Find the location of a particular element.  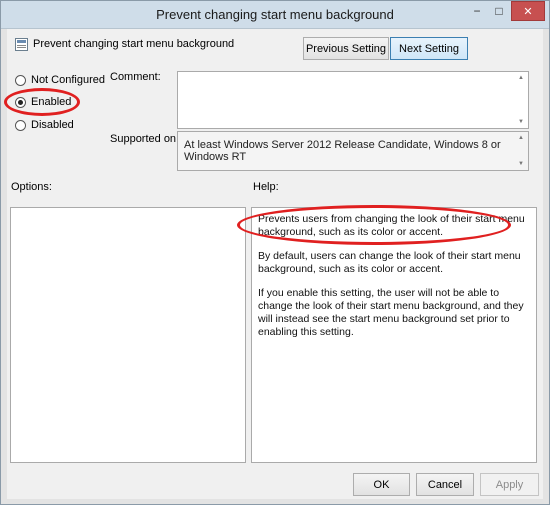

apply-button: Apply is located at coordinates (509, 484).